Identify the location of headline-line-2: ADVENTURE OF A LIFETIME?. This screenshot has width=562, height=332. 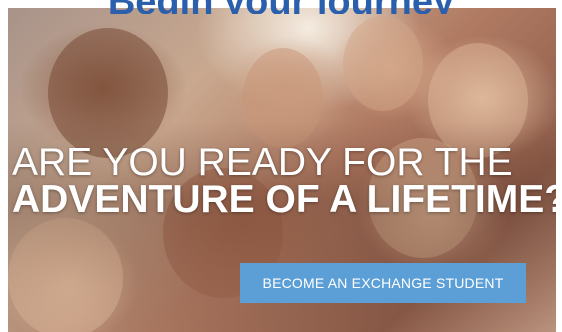
(284, 199).